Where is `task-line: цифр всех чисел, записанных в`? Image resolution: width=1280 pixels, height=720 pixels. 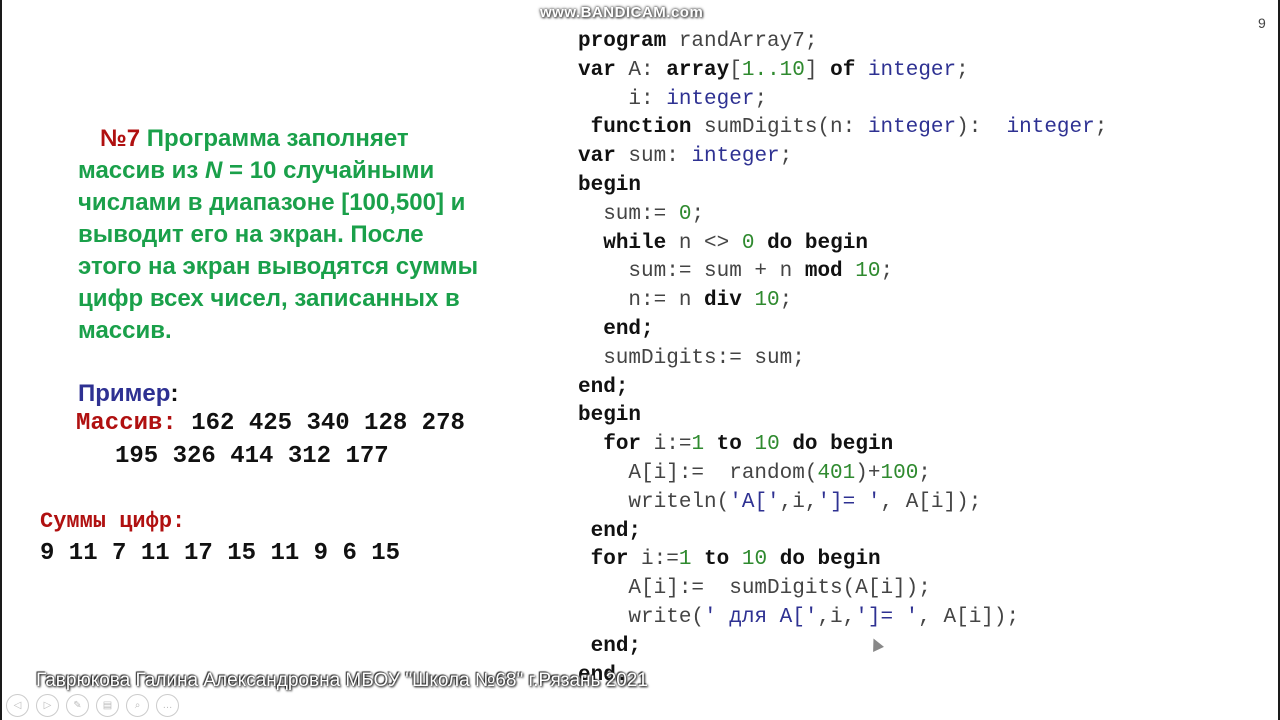 task-line: цифр всех чисел, записанных в is located at coordinates (269, 298).